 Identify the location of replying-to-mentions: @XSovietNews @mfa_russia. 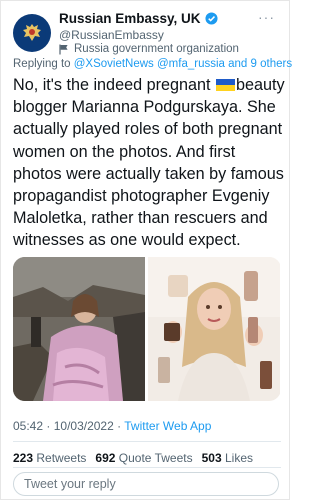
(149, 64).